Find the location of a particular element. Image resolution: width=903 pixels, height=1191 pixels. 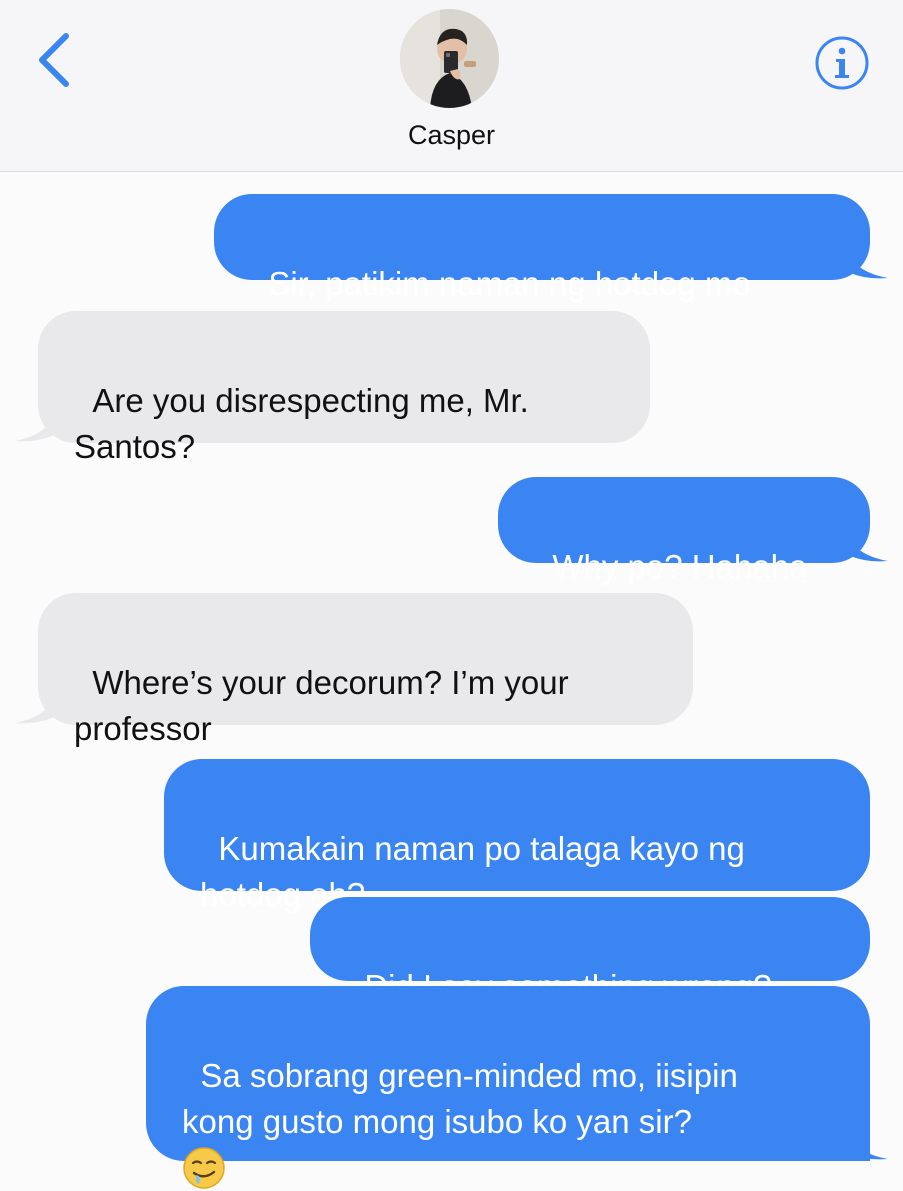

message-bubble-received: Are you disrespecting me, Mr. Santos? is located at coordinates (344, 388).